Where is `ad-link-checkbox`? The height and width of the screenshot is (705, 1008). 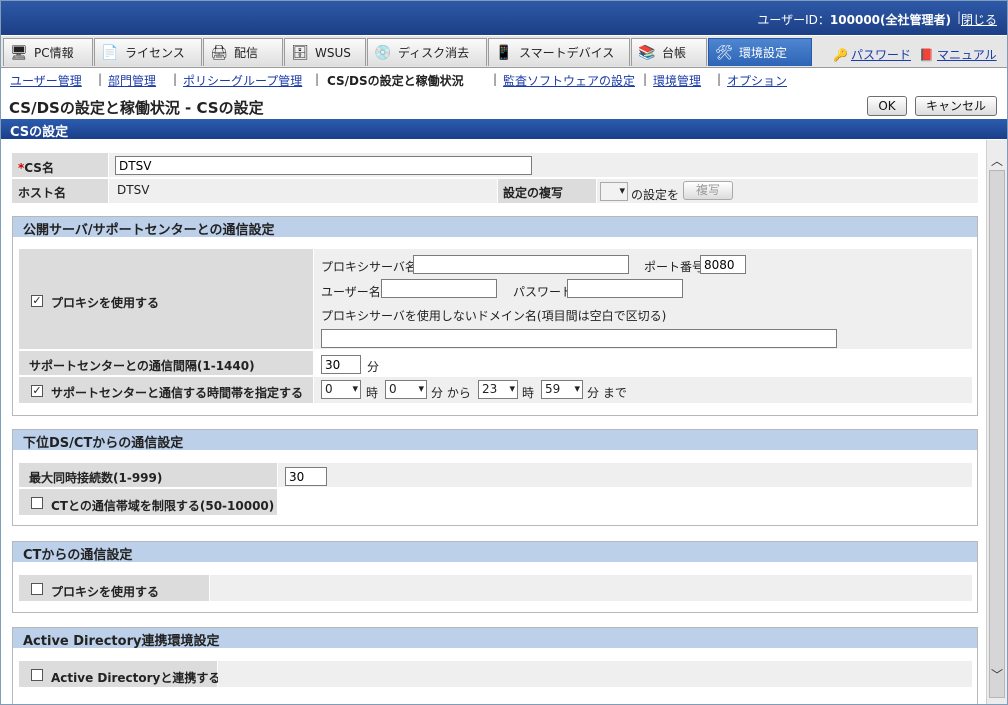 ad-link-checkbox is located at coordinates (37, 675).